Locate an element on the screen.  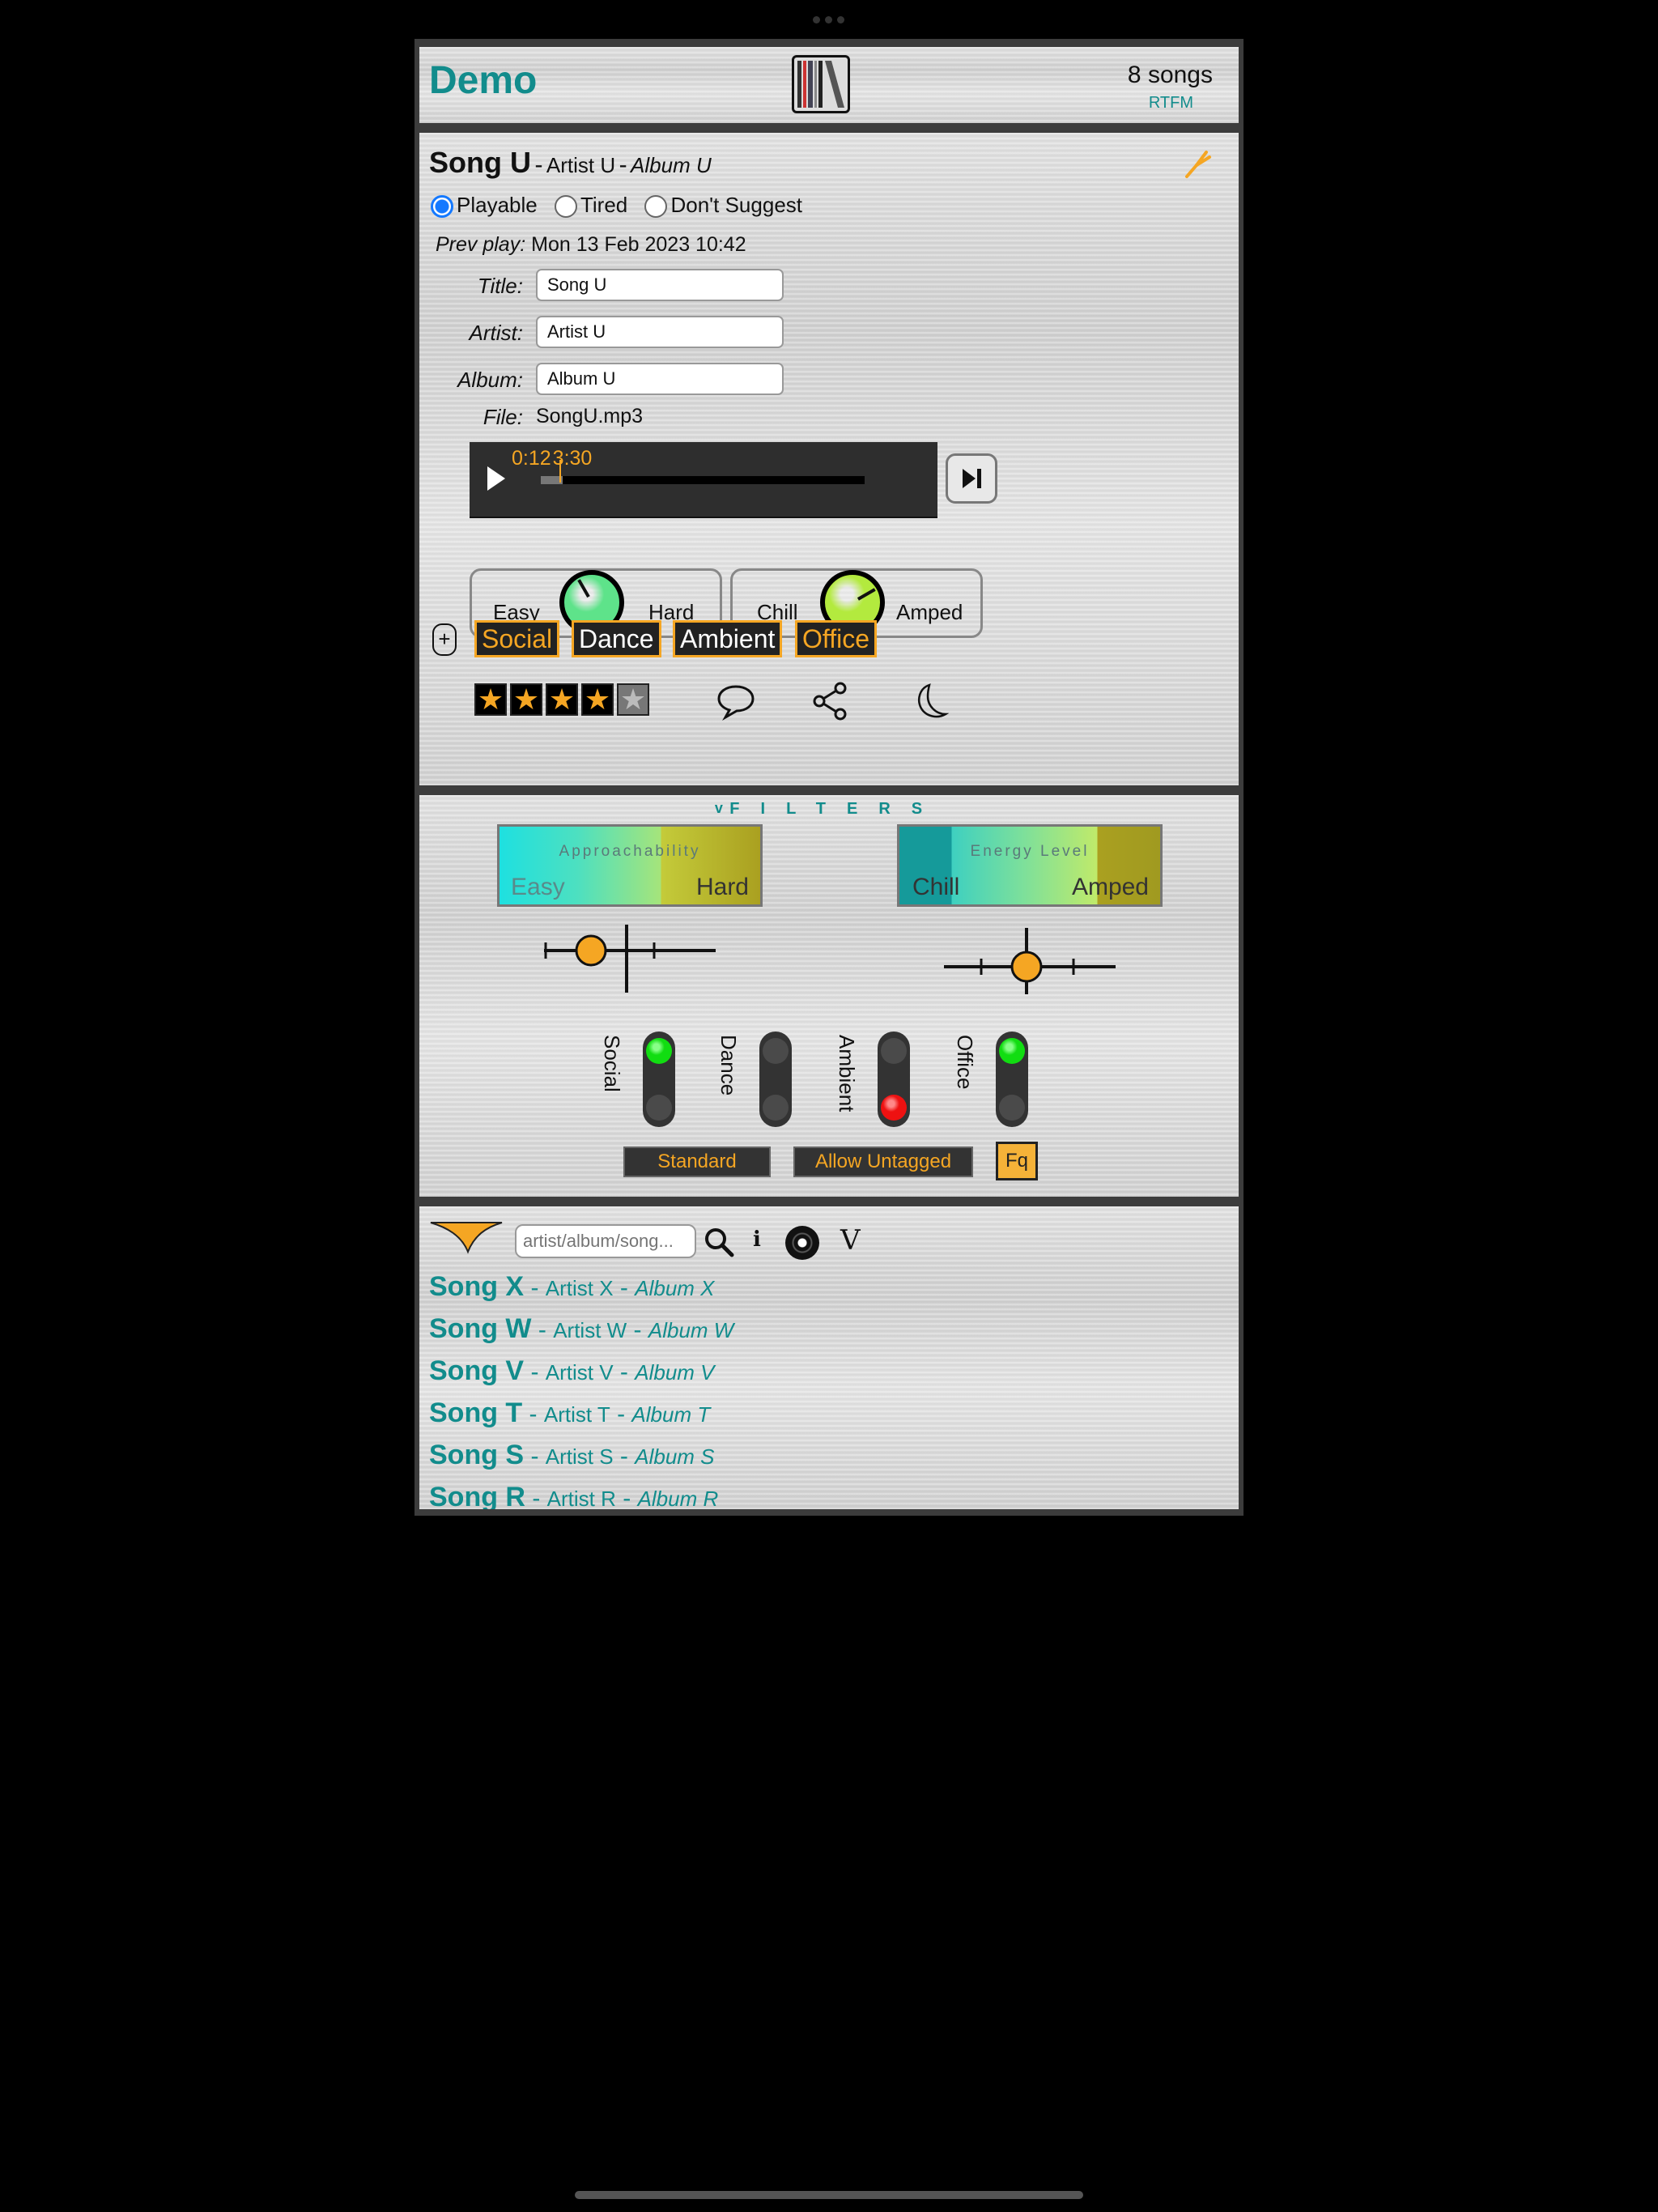
list-song-album: Album S is located at coordinates (675, 1456).